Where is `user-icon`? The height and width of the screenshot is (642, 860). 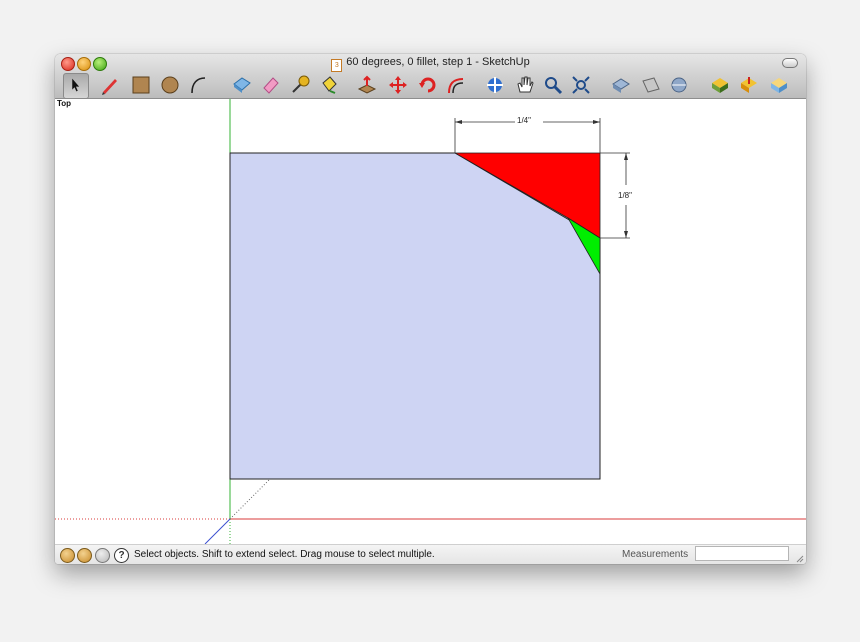
user-icon is located at coordinates (102, 555).